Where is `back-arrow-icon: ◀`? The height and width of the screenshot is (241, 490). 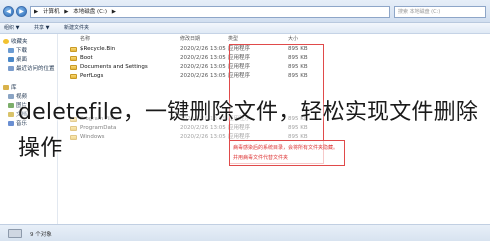 back-arrow-icon: ◀ is located at coordinates (8, 11).